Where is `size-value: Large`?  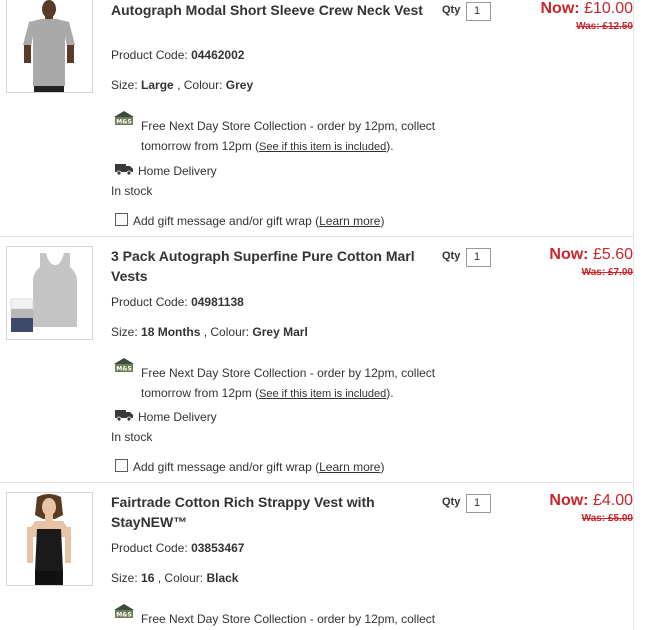
size-value: Large is located at coordinates (157, 85).